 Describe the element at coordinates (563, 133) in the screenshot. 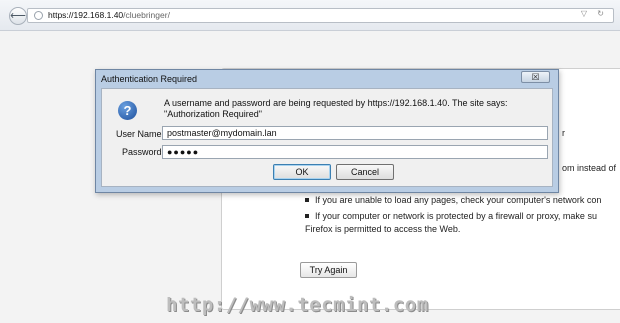

I see `partial-error-text-2: r` at that location.